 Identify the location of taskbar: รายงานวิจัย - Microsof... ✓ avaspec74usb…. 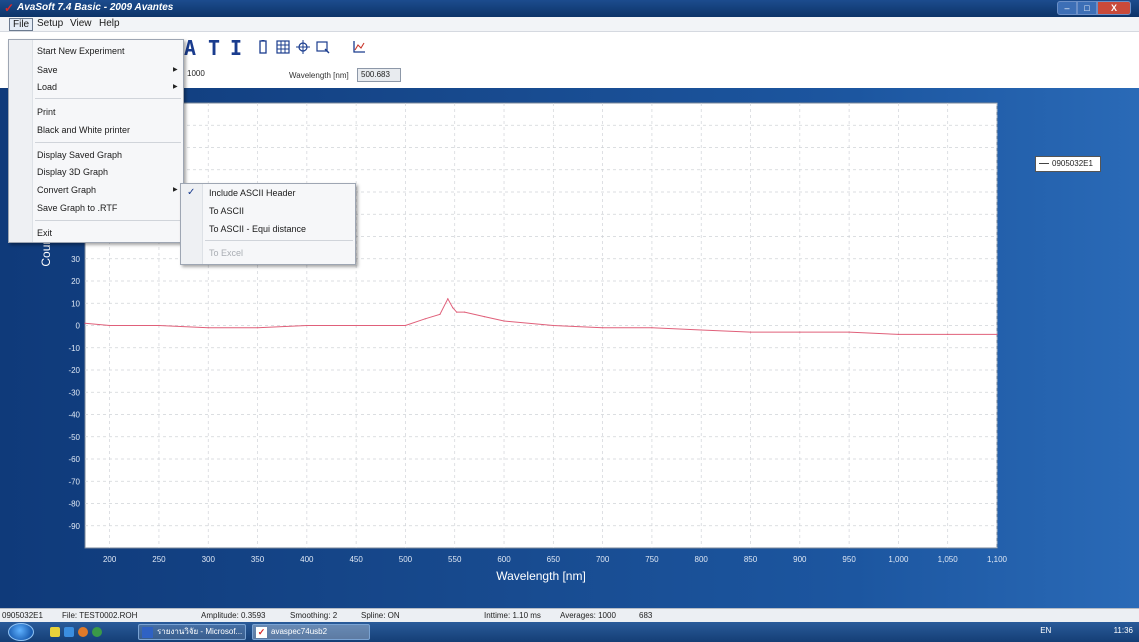
(569, 632).